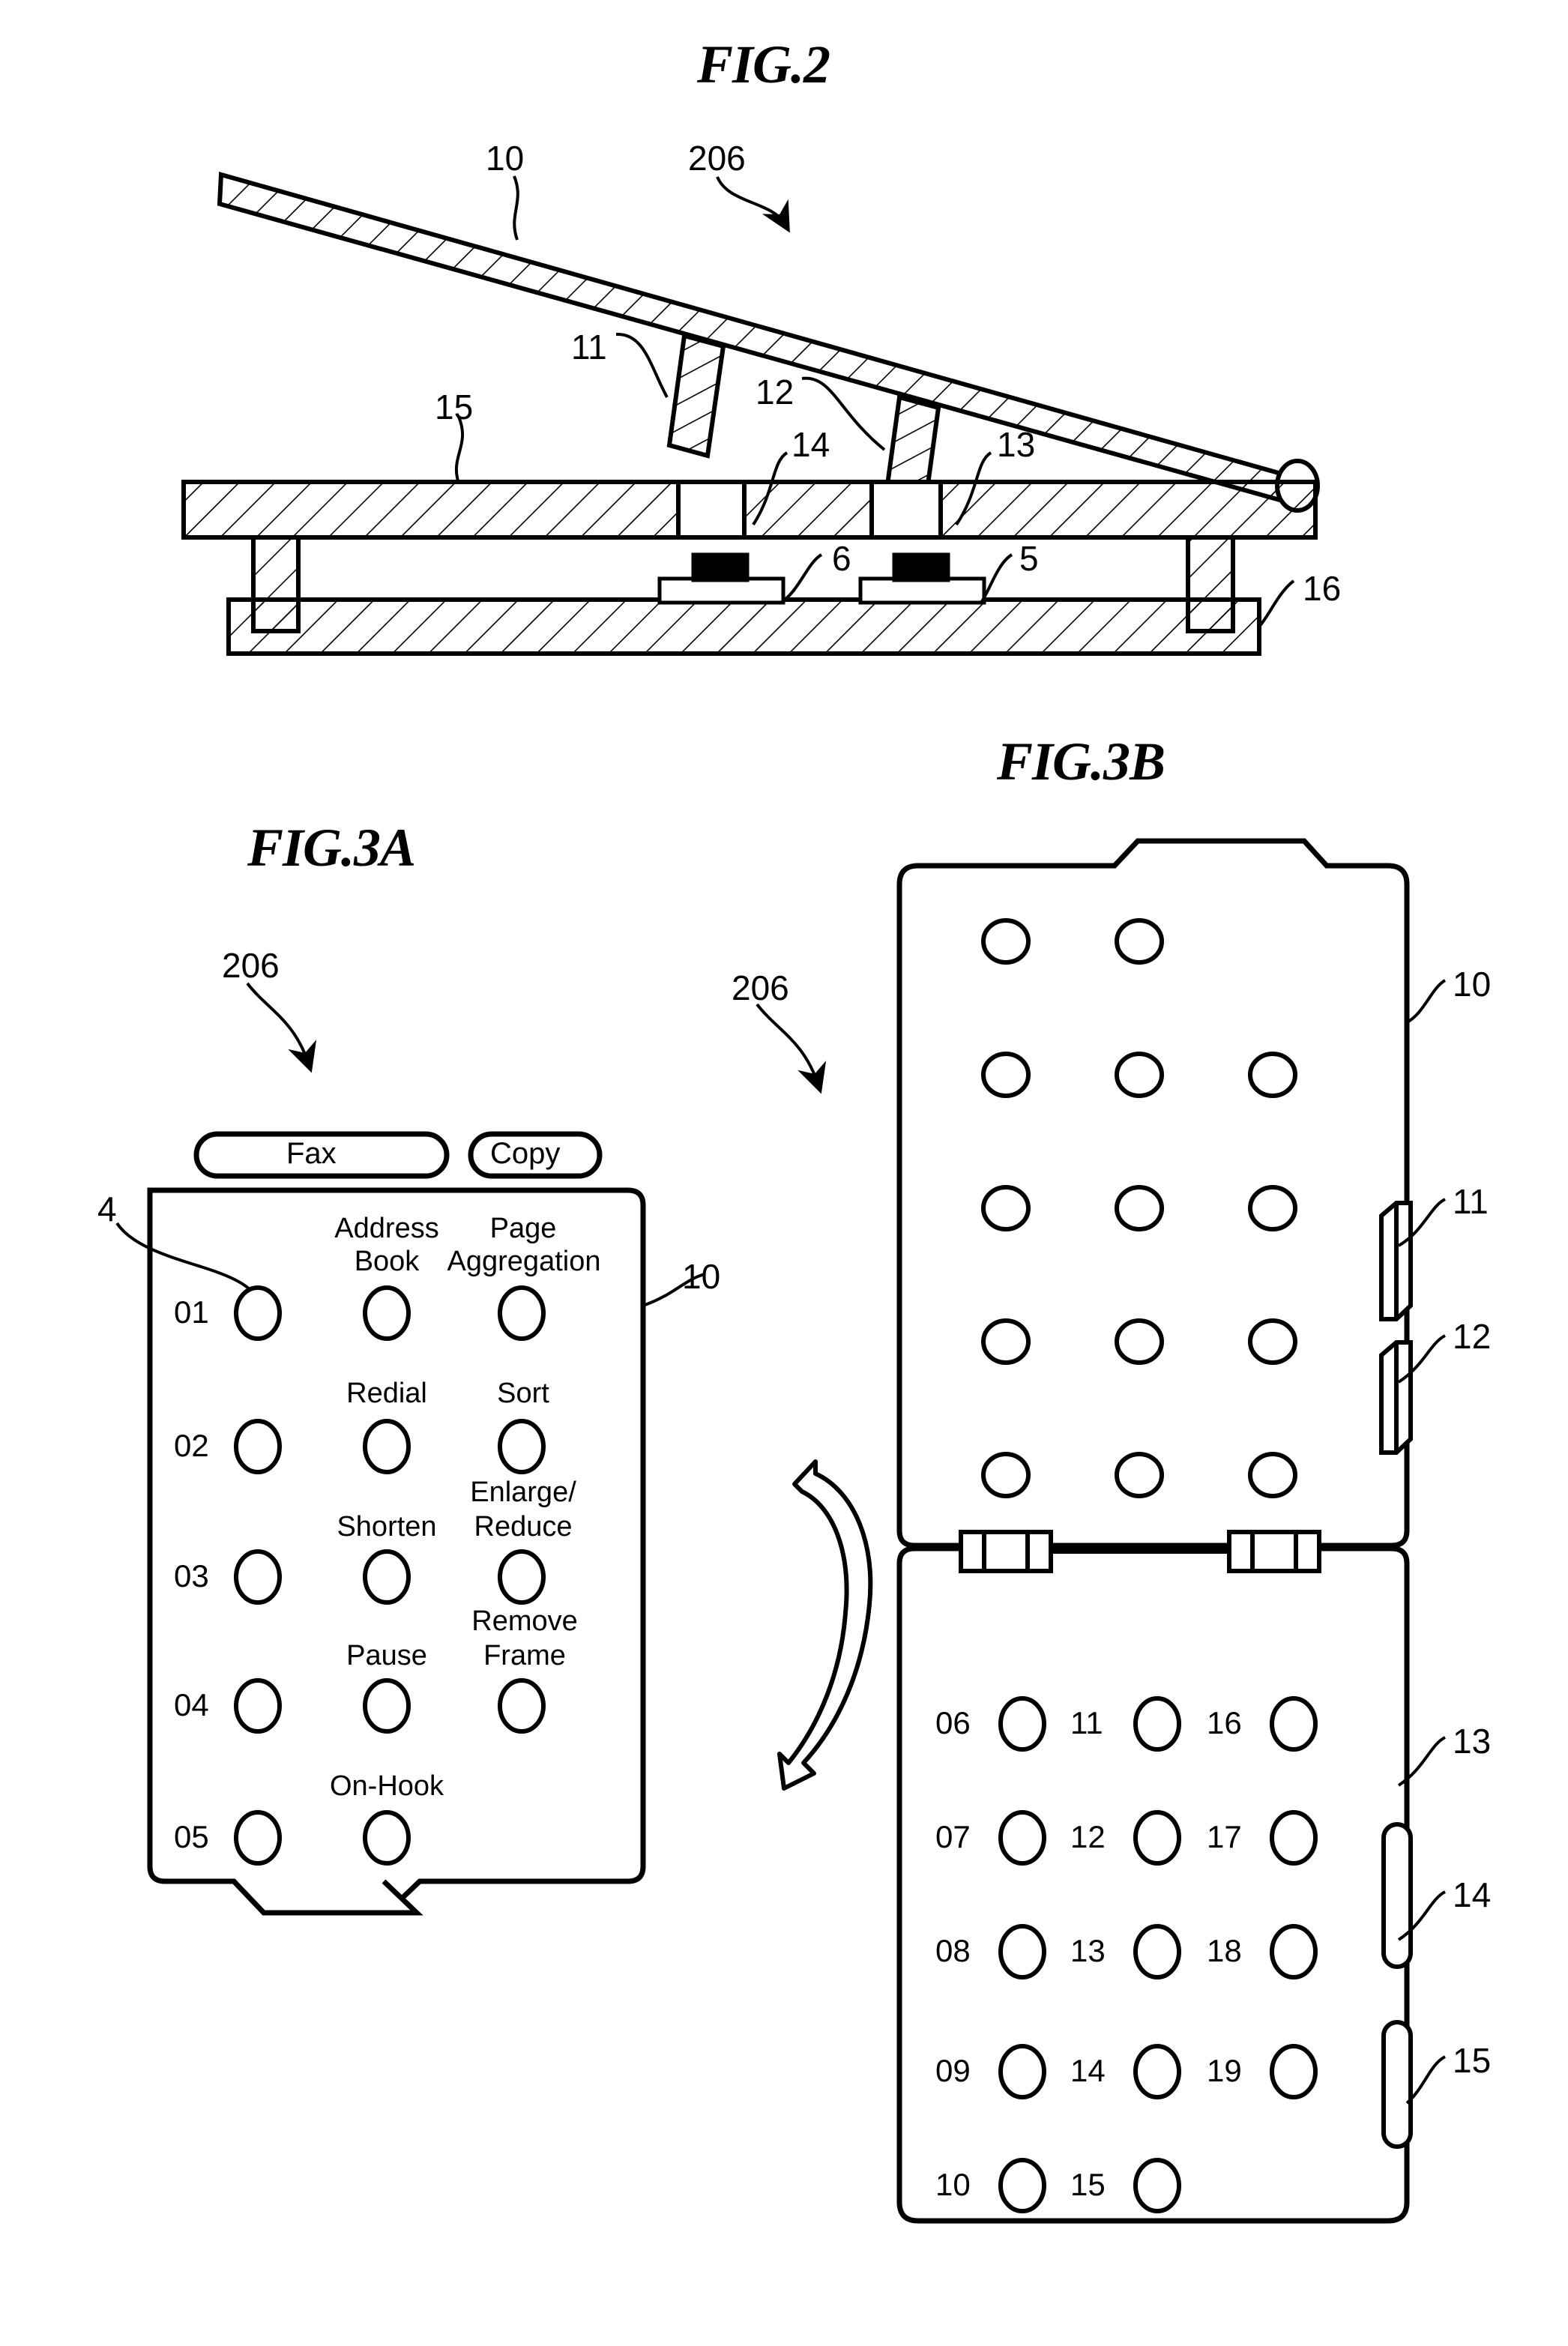  What do you see at coordinates (1006, 1475) in the screenshot?
I see `fig3b-up-key-r5c1` at bounding box center [1006, 1475].